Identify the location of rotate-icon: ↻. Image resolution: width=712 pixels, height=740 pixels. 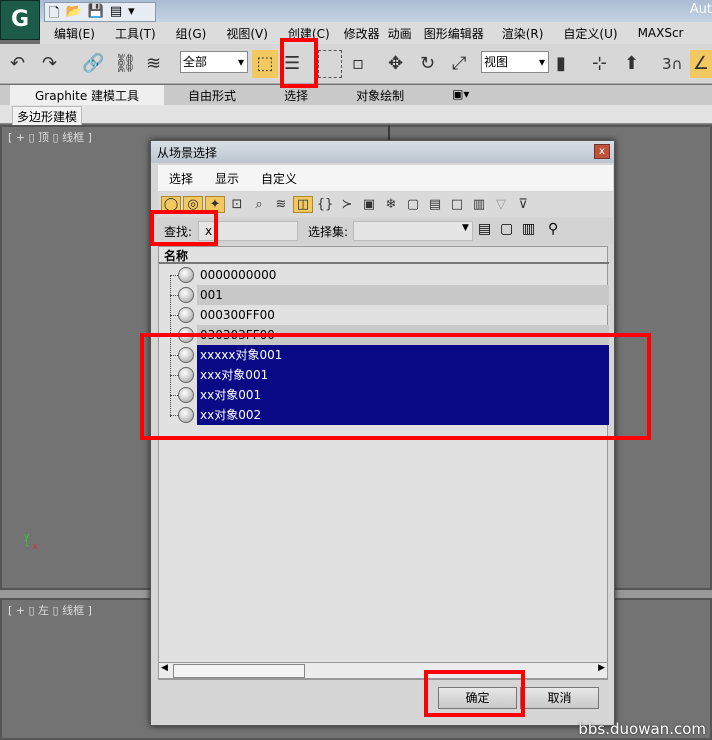
(427, 64).